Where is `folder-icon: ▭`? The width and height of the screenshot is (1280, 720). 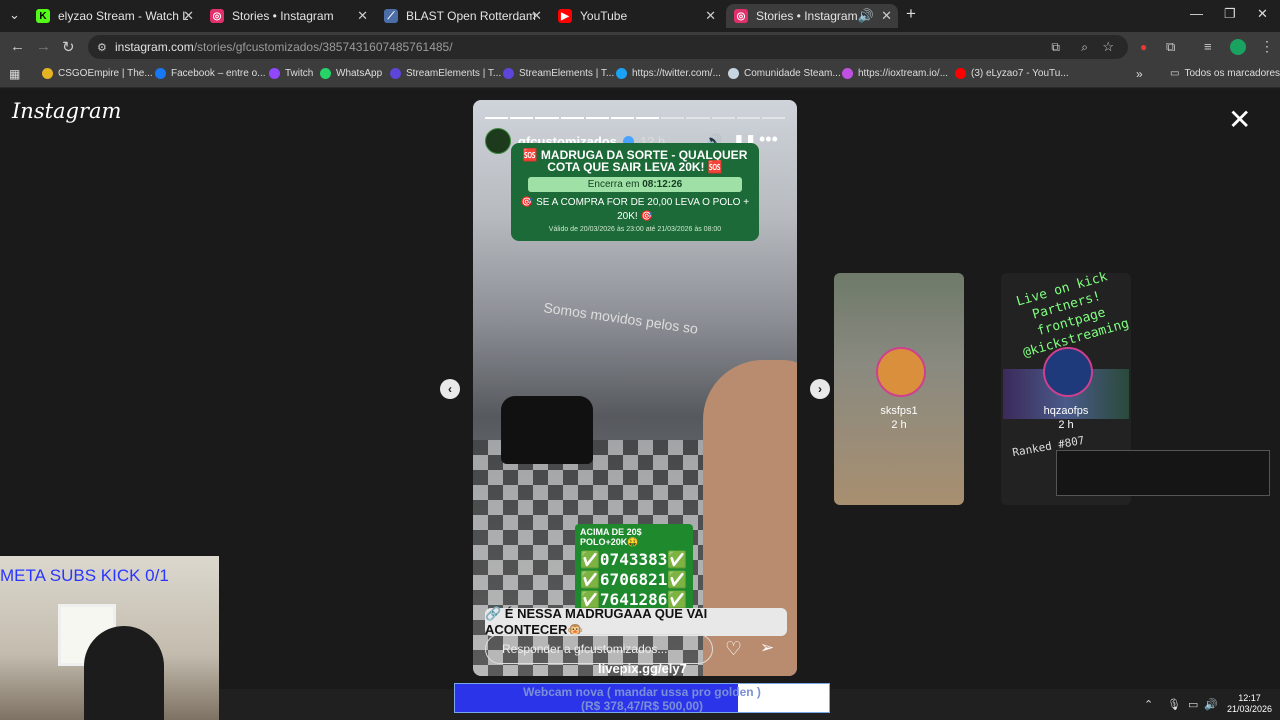 folder-icon: ▭ is located at coordinates (1175, 73).